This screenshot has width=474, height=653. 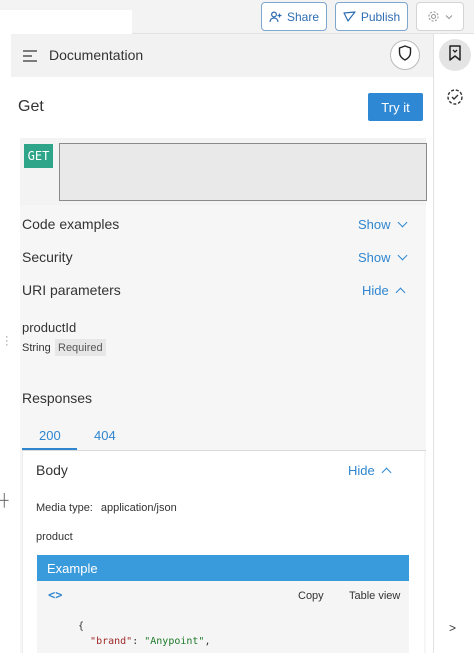 I want to click on uri-parameters-toggle-label: Hide, so click(x=375, y=290).